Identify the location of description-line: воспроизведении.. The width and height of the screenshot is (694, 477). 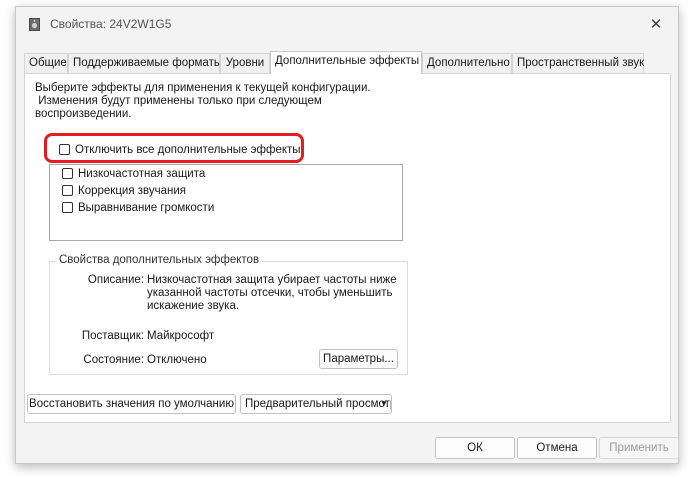
(83, 114).